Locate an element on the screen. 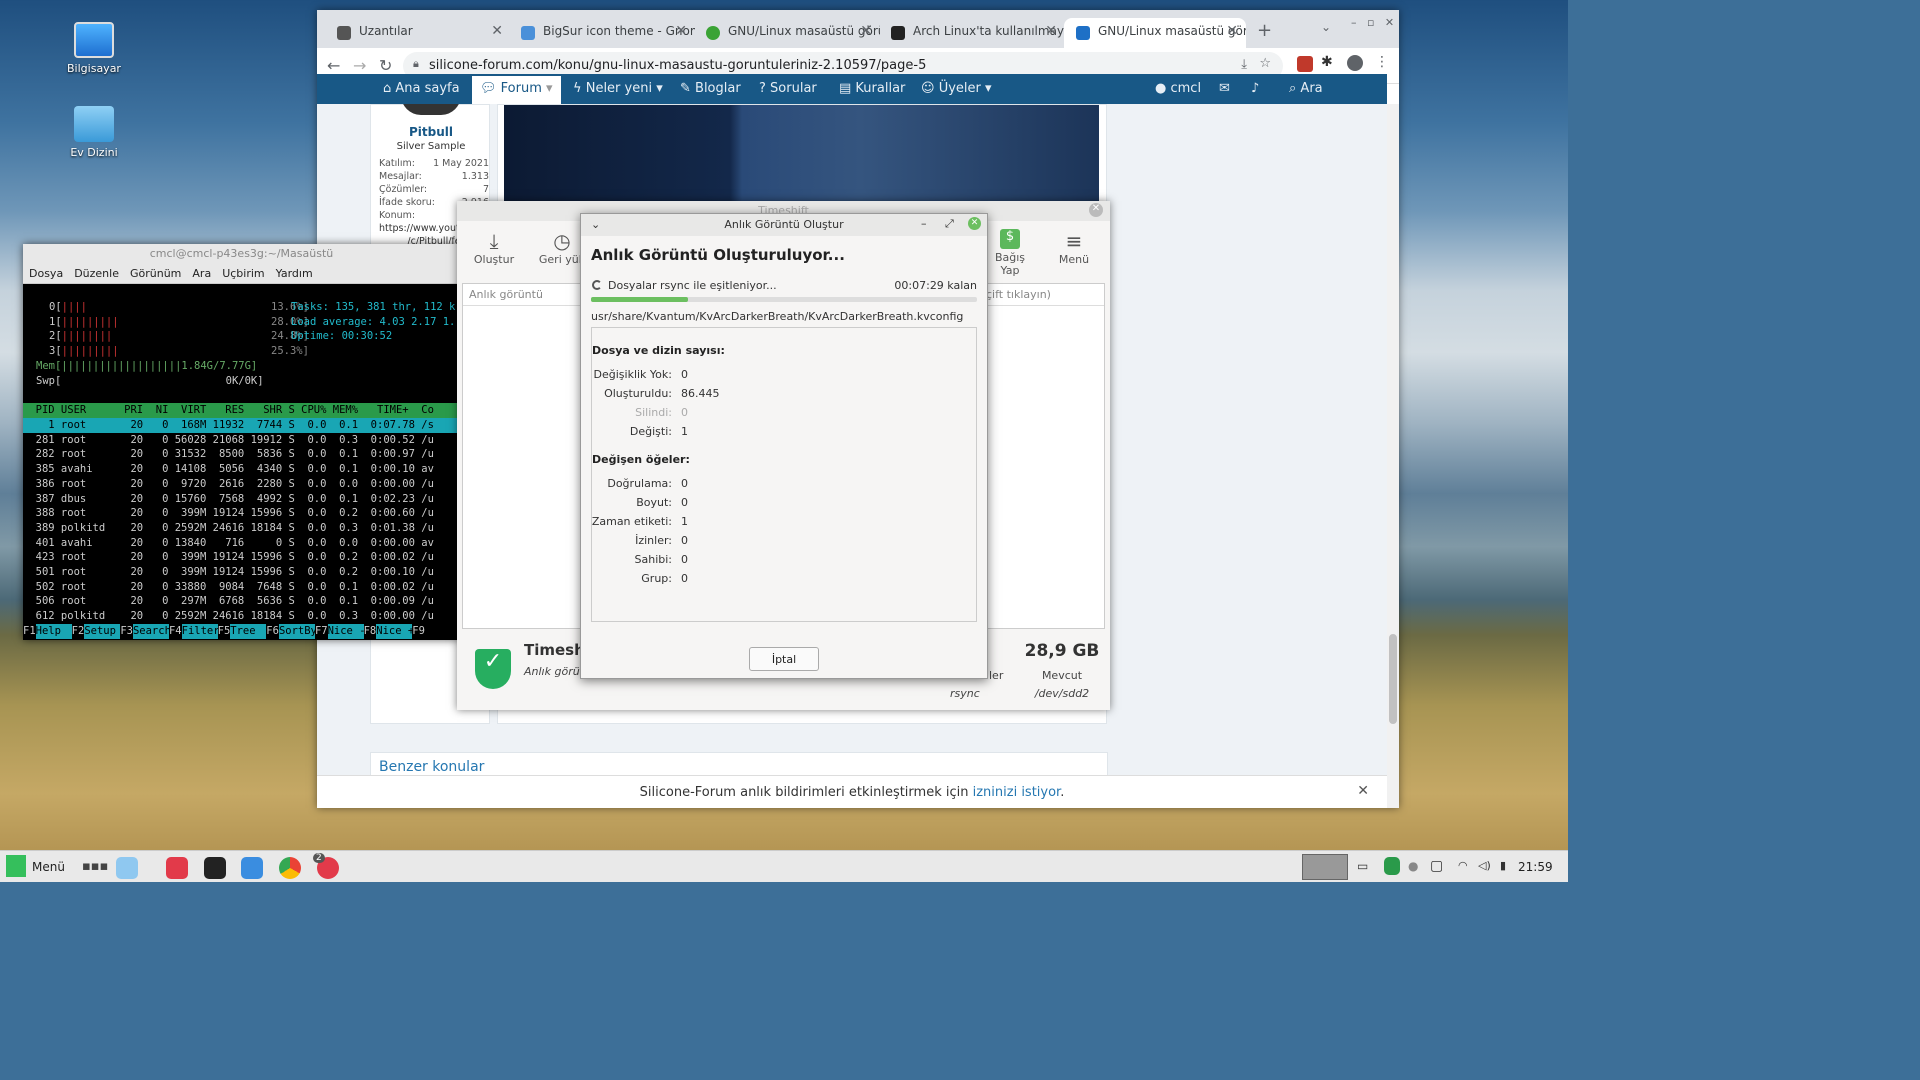 This screenshot has height=1080, width=1920. tab-bigsur: BigSur icon theme - Gnome ✕ is located at coordinates (602, 33).